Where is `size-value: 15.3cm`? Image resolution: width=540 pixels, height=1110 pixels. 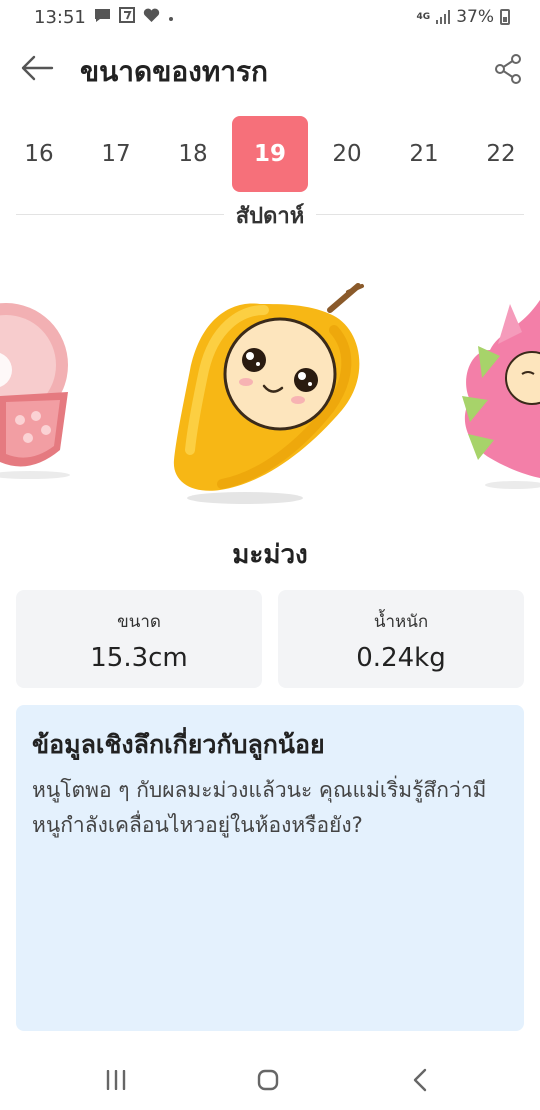 size-value: 15.3cm is located at coordinates (139, 658).